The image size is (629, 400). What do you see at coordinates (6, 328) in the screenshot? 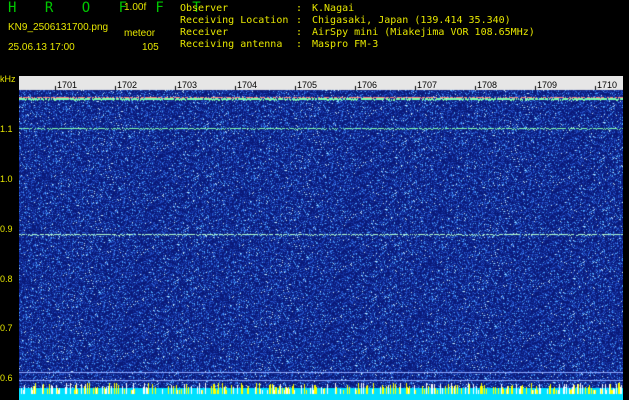
I see `y-tick-0-7: 0.7` at bounding box center [6, 328].